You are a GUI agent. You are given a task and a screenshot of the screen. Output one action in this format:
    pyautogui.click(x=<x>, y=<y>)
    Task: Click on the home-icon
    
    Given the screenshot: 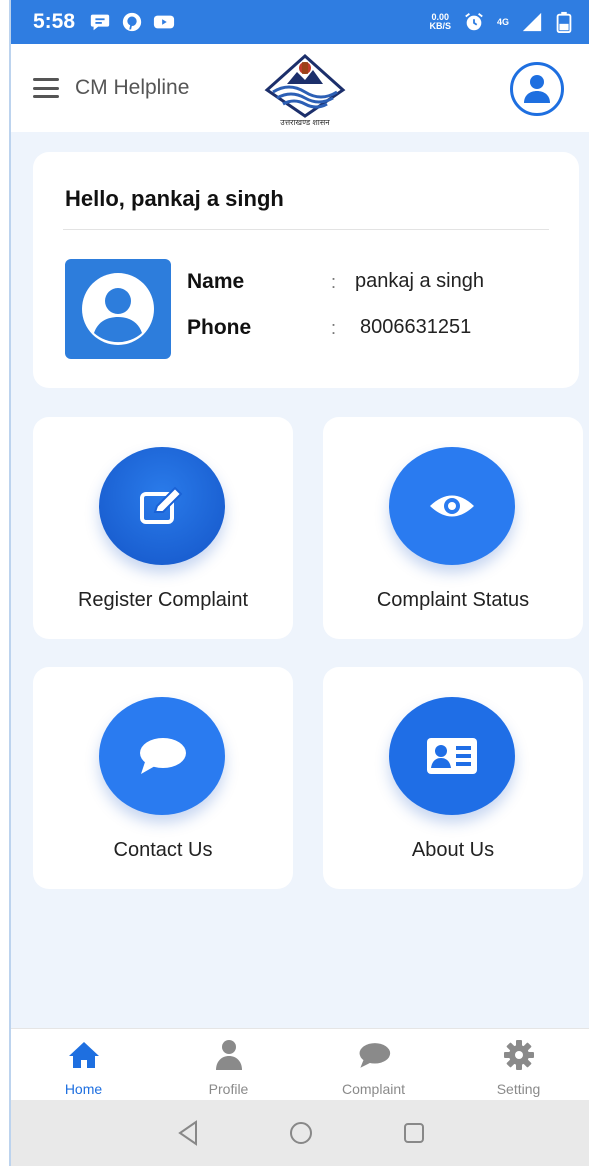 What is the action you would take?
    pyautogui.click(x=83, y=1055)
    